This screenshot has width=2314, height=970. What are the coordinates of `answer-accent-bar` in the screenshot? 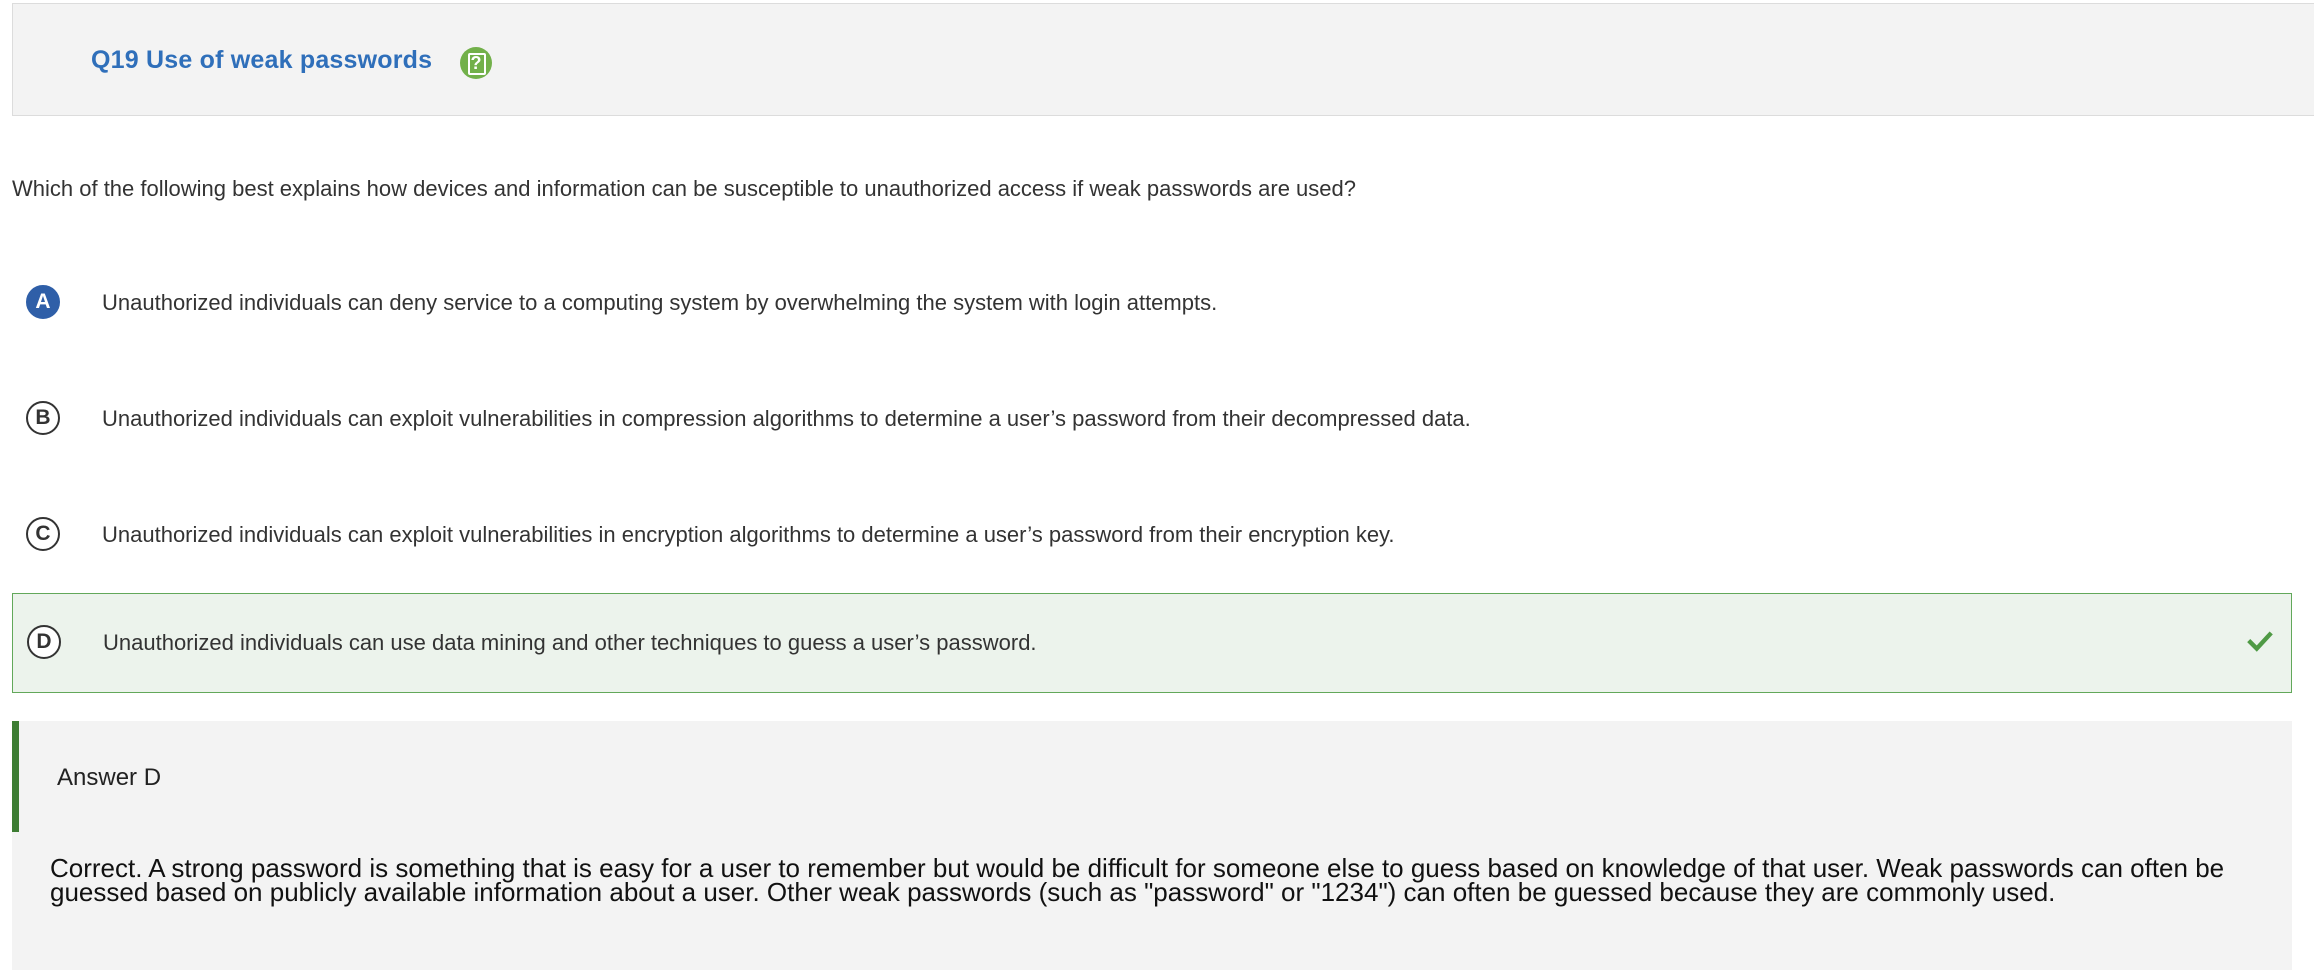 It's located at (15, 776).